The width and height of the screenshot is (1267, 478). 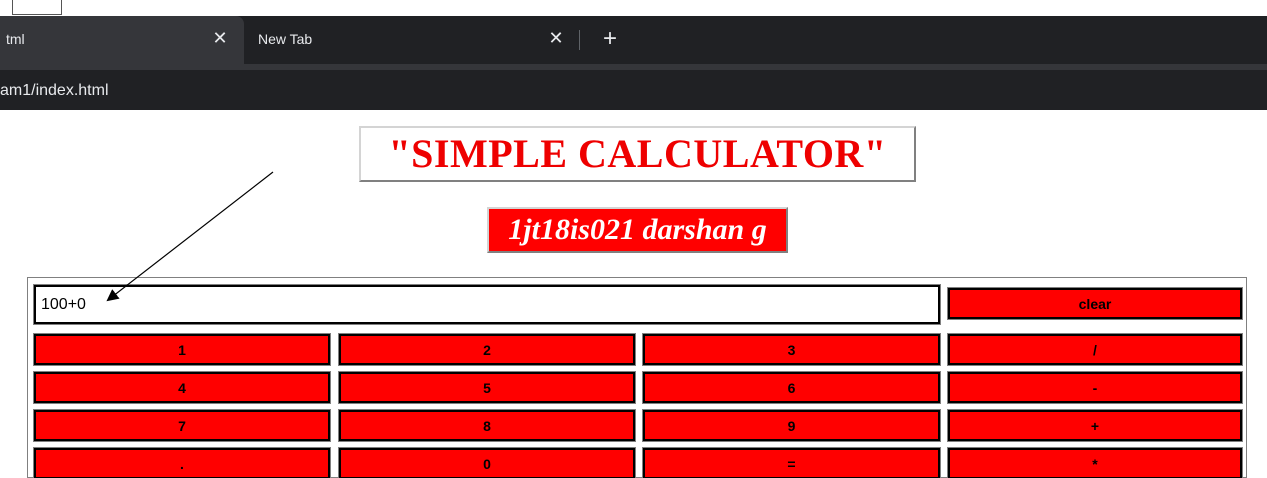 I want to click on multiply-button: *, so click(x=1095, y=462).